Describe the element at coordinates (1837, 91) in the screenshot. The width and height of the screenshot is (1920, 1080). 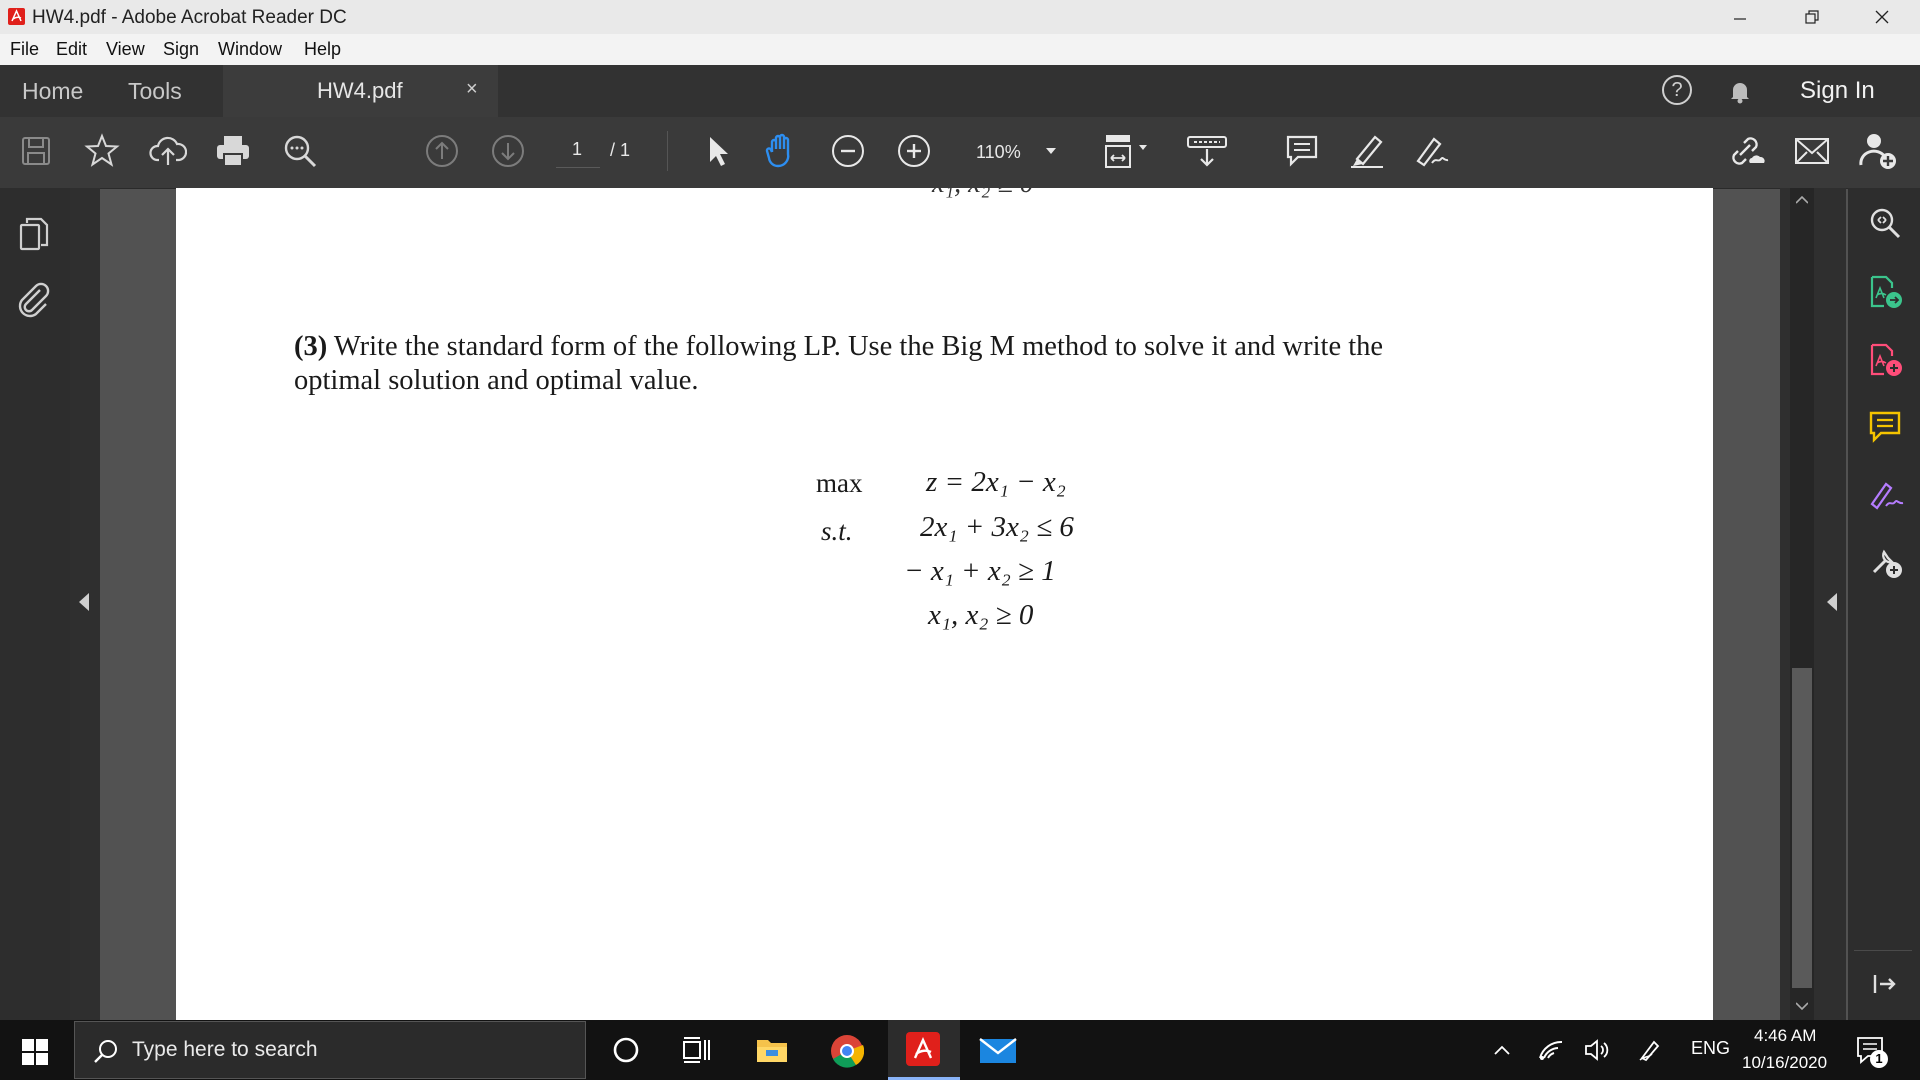
I see `sign-in-button: Sign In` at that location.